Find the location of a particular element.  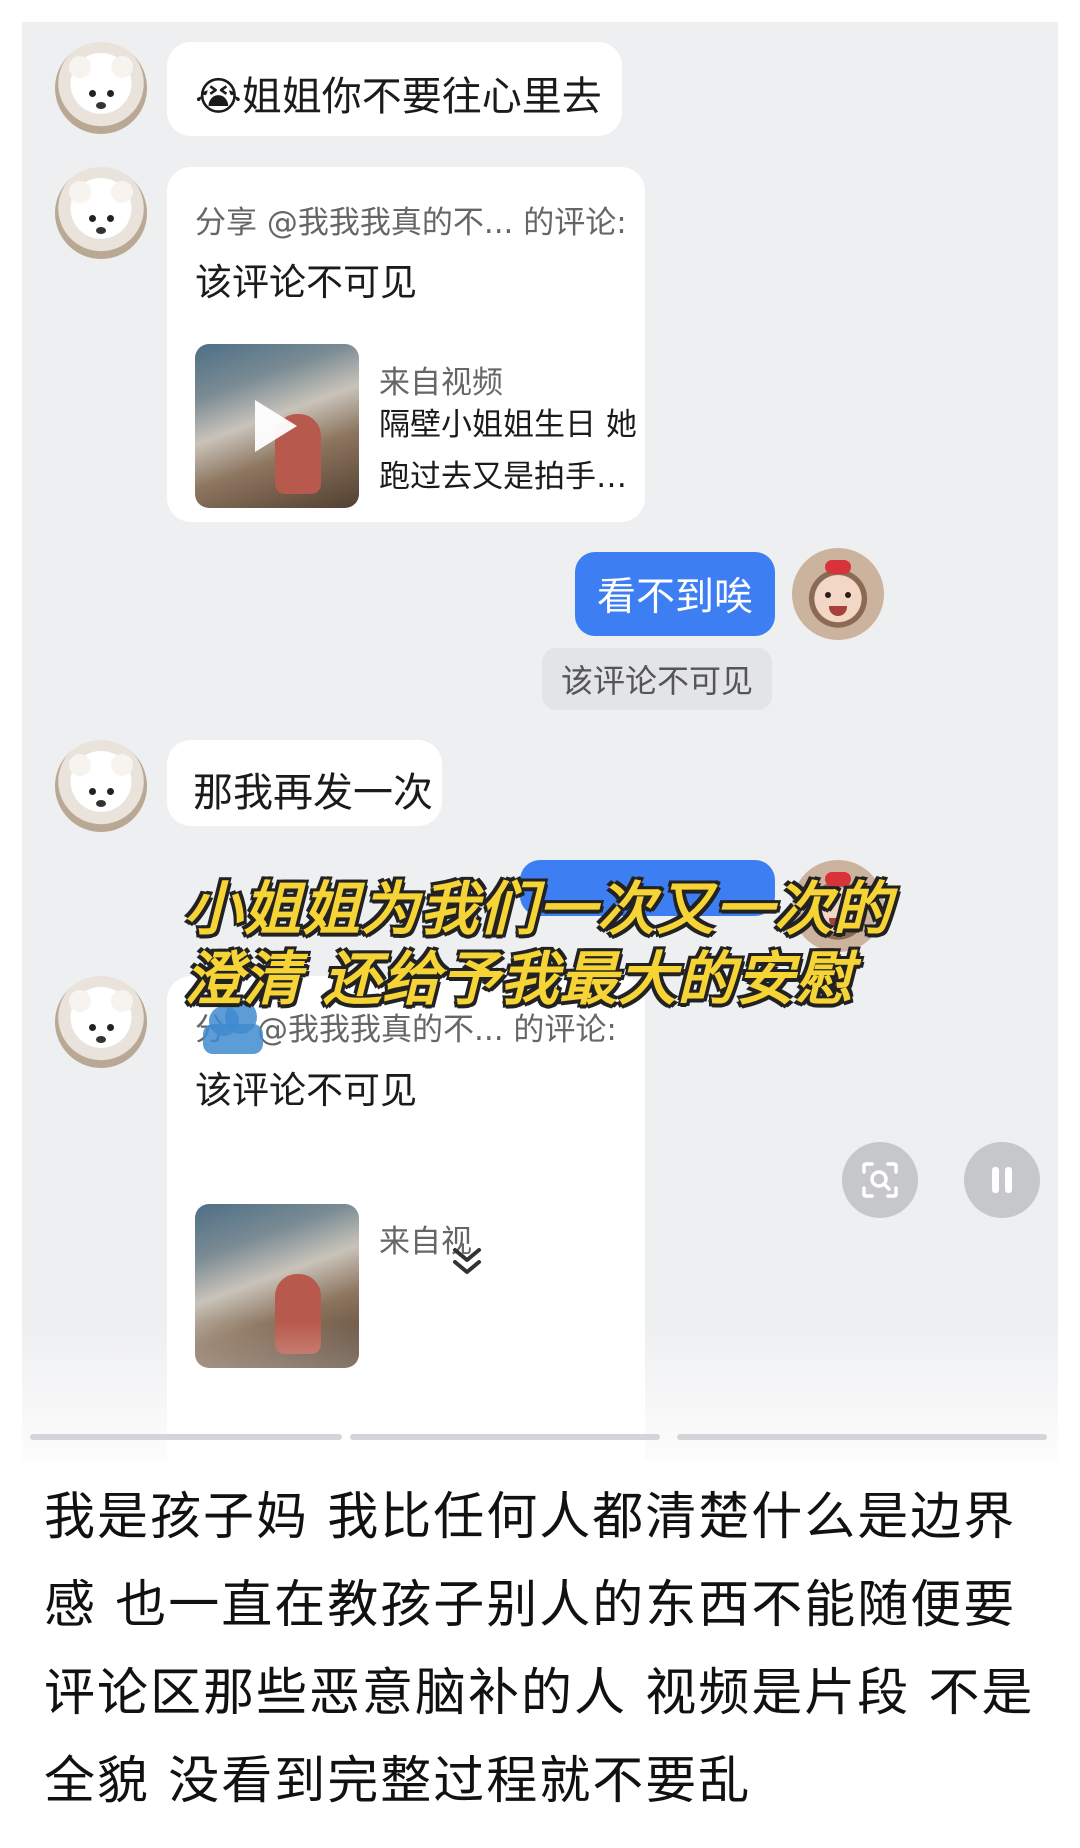

comment-invisible-notice: 该评论不可见 is located at coordinates (657, 679).